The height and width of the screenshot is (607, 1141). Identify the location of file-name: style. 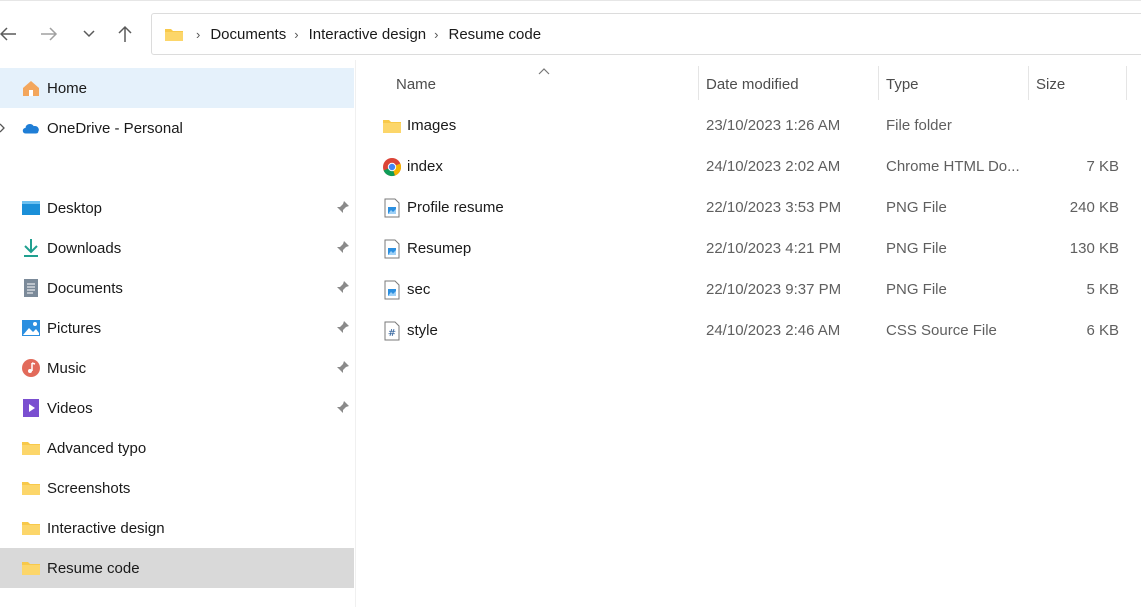
(422, 330).